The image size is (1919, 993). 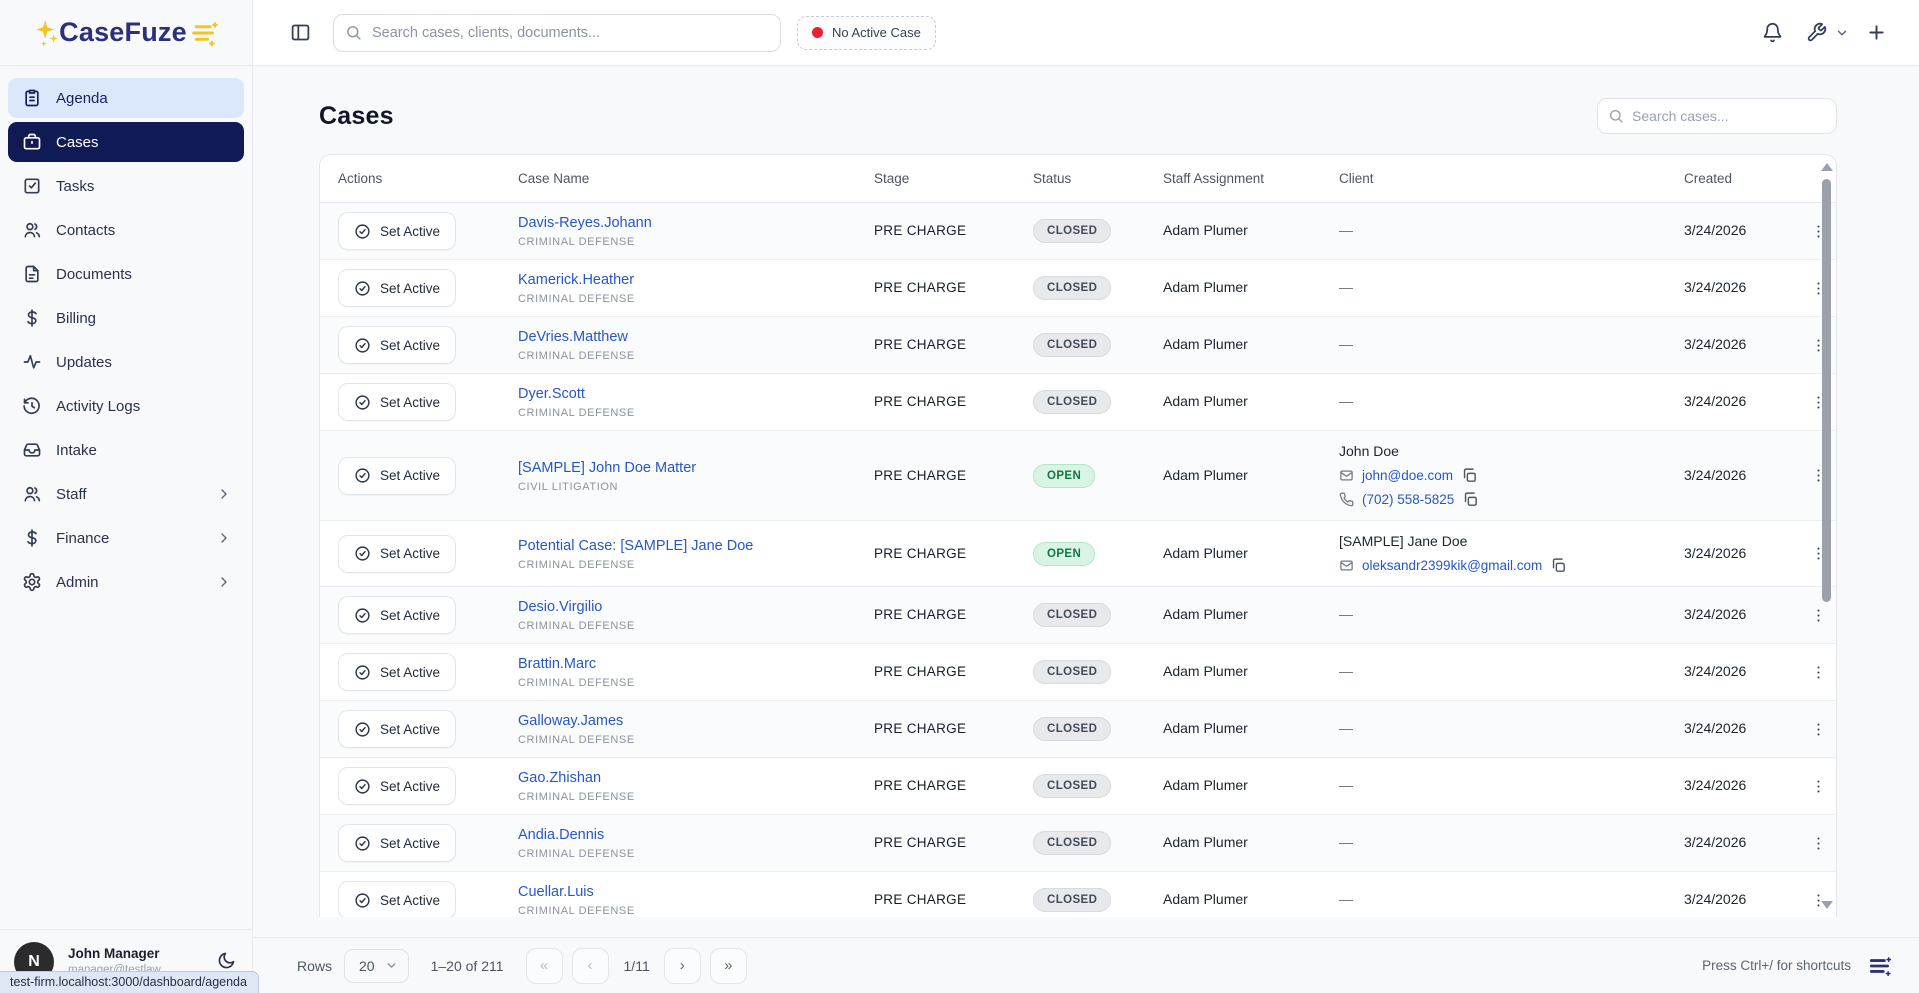 I want to click on sidebar-item-cases: Cases, so click(x=126, y=142).